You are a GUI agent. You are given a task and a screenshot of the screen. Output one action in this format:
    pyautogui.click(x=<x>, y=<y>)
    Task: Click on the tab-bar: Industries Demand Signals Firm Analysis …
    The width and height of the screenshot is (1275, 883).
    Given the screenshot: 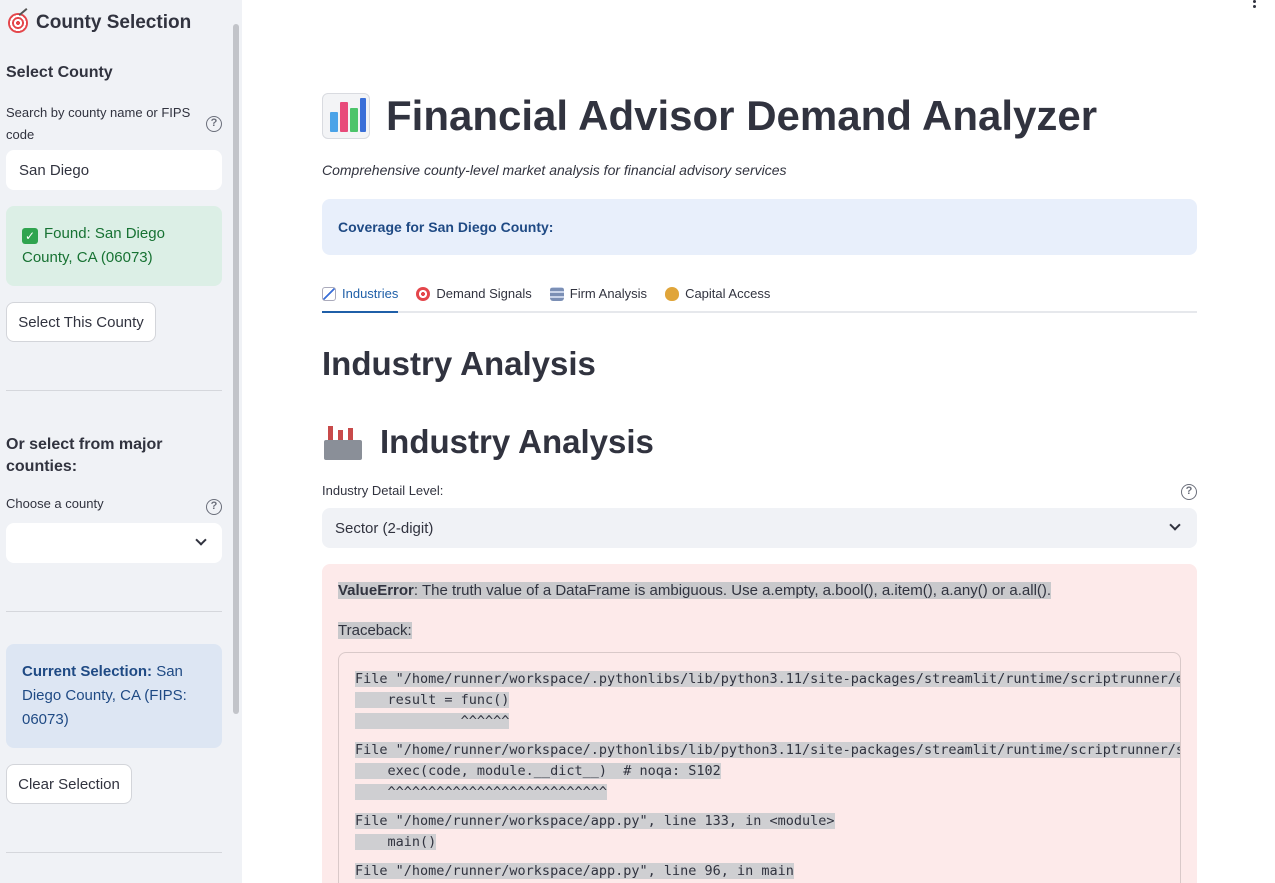 What is the action you would take?
    pyautogui.click(x=759, y=294)
    